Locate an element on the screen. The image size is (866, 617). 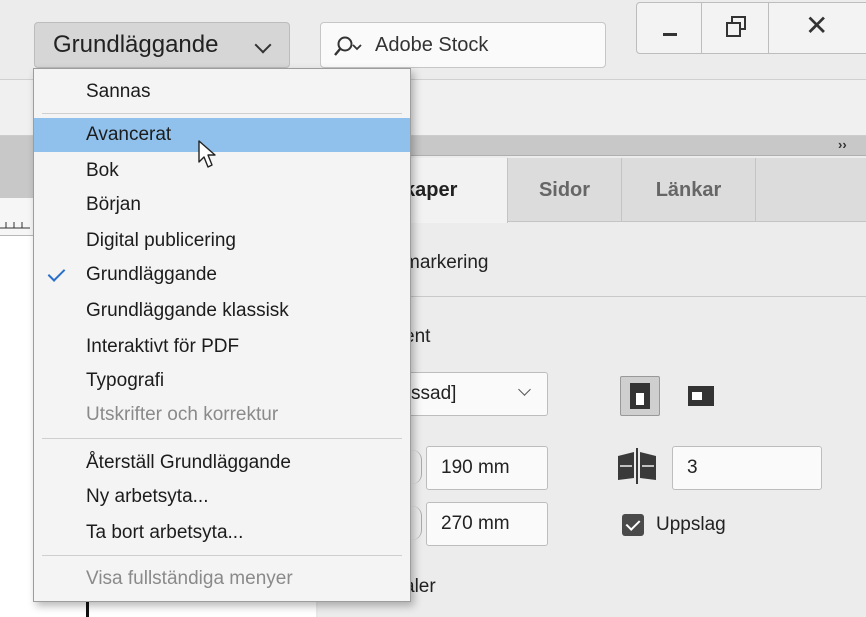
portrait-icon is located at coordinates (640, 396).